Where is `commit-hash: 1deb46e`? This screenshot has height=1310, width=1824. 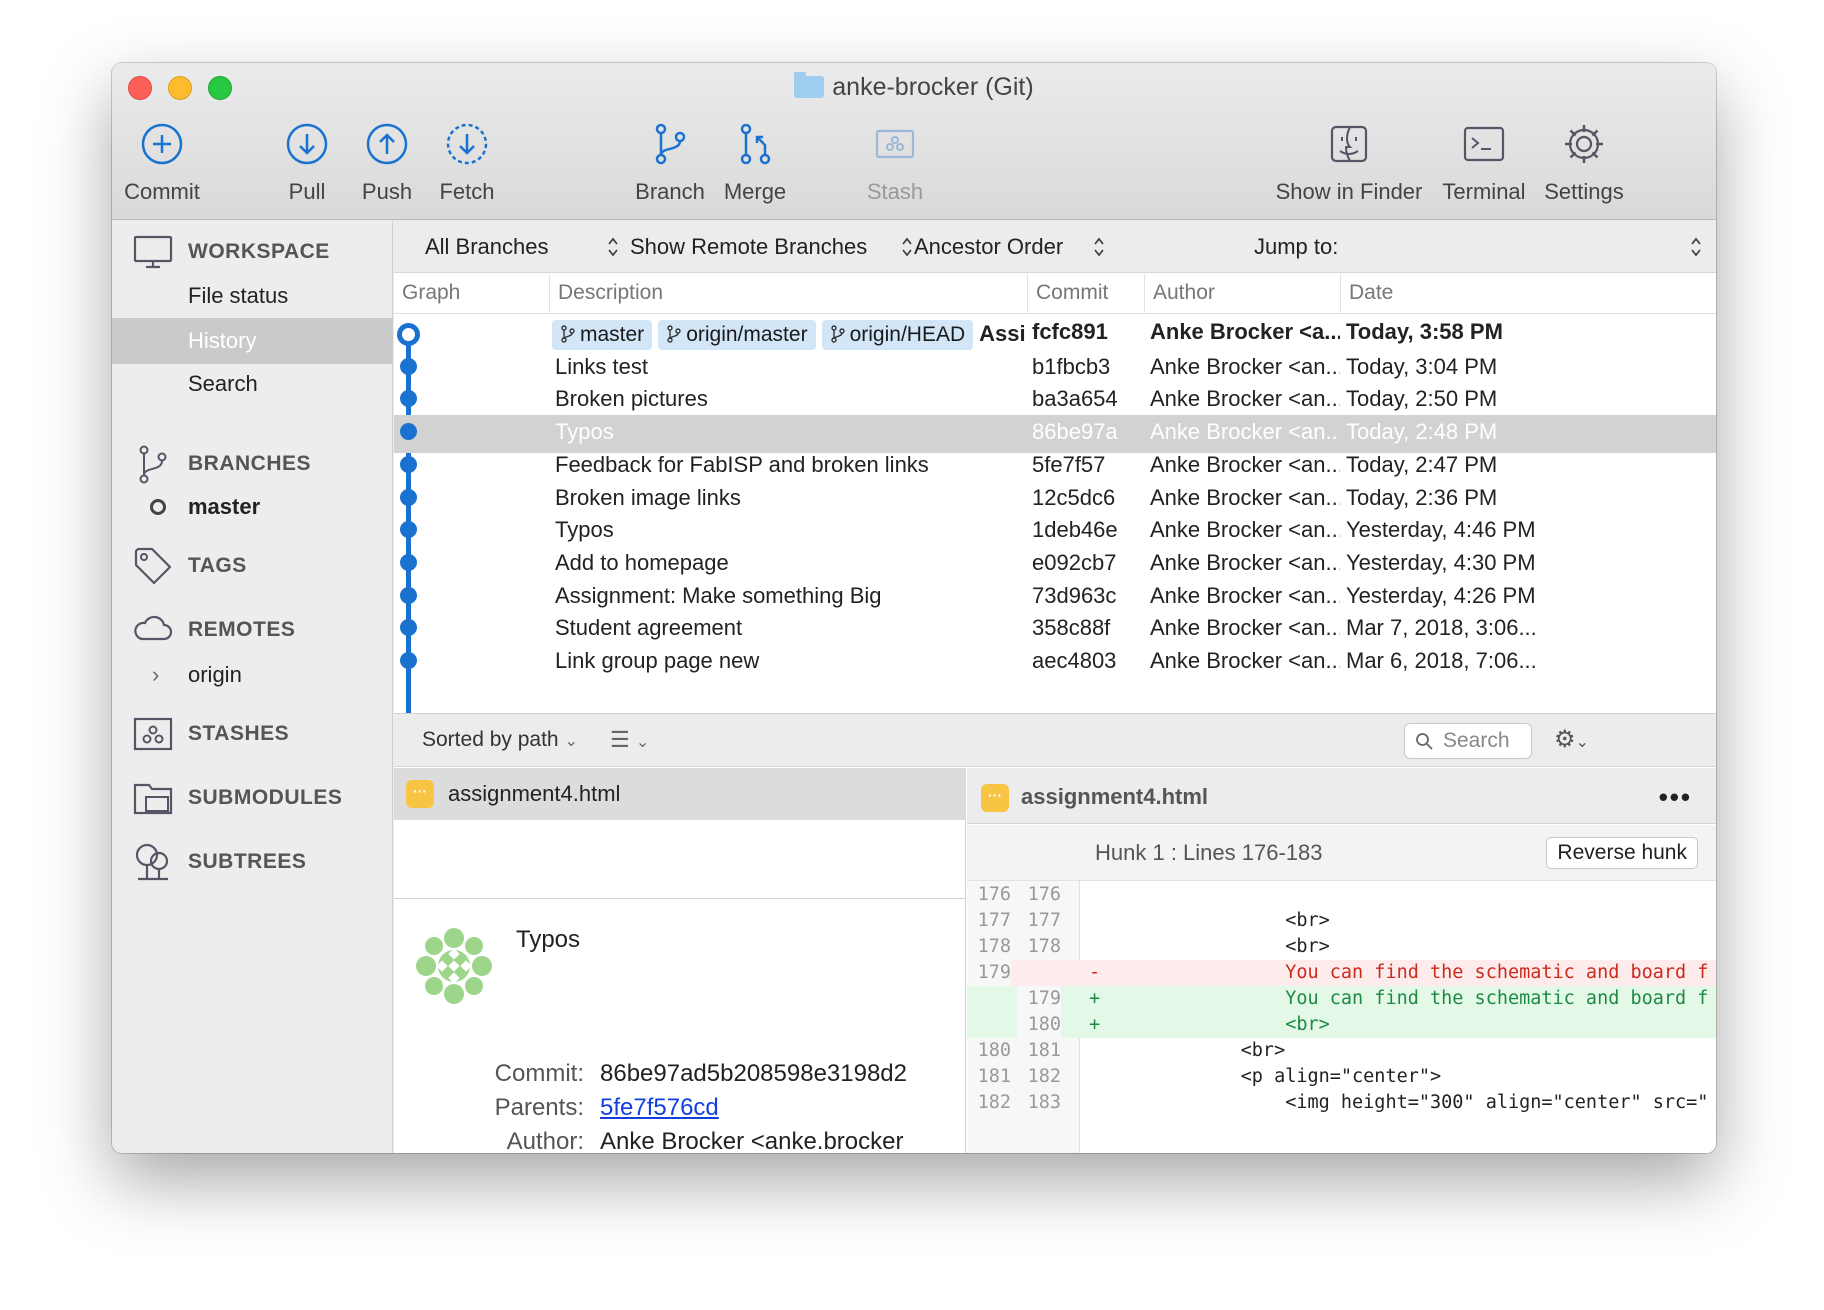 commit-hash: 1deb46e is located at coordinates (1075, 530).